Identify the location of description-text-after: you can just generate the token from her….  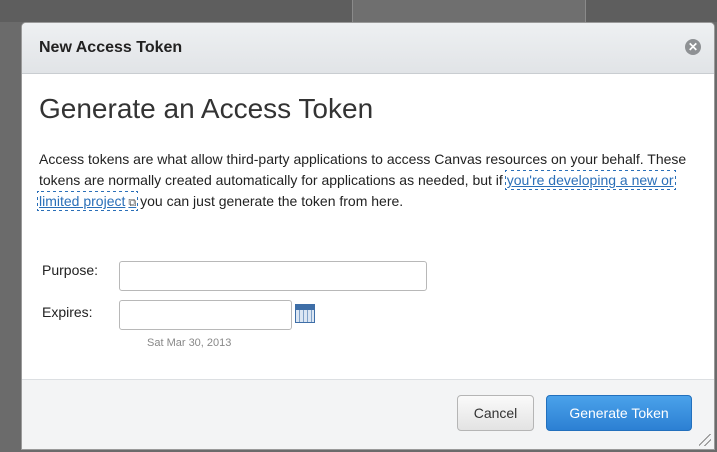
(270, 201).